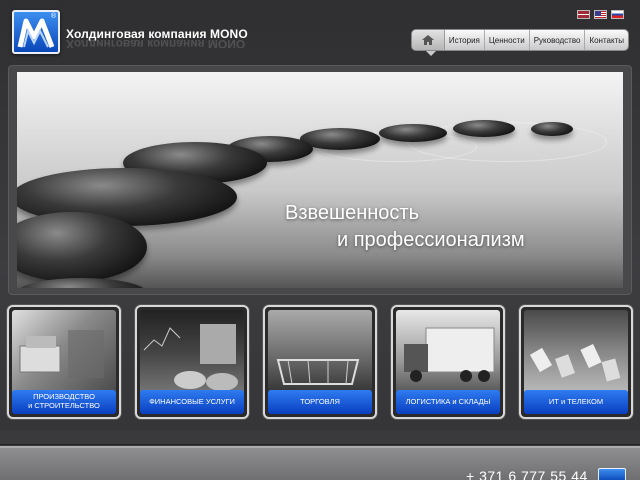  I want to click on nav-active-pointer, so click(431, 53).